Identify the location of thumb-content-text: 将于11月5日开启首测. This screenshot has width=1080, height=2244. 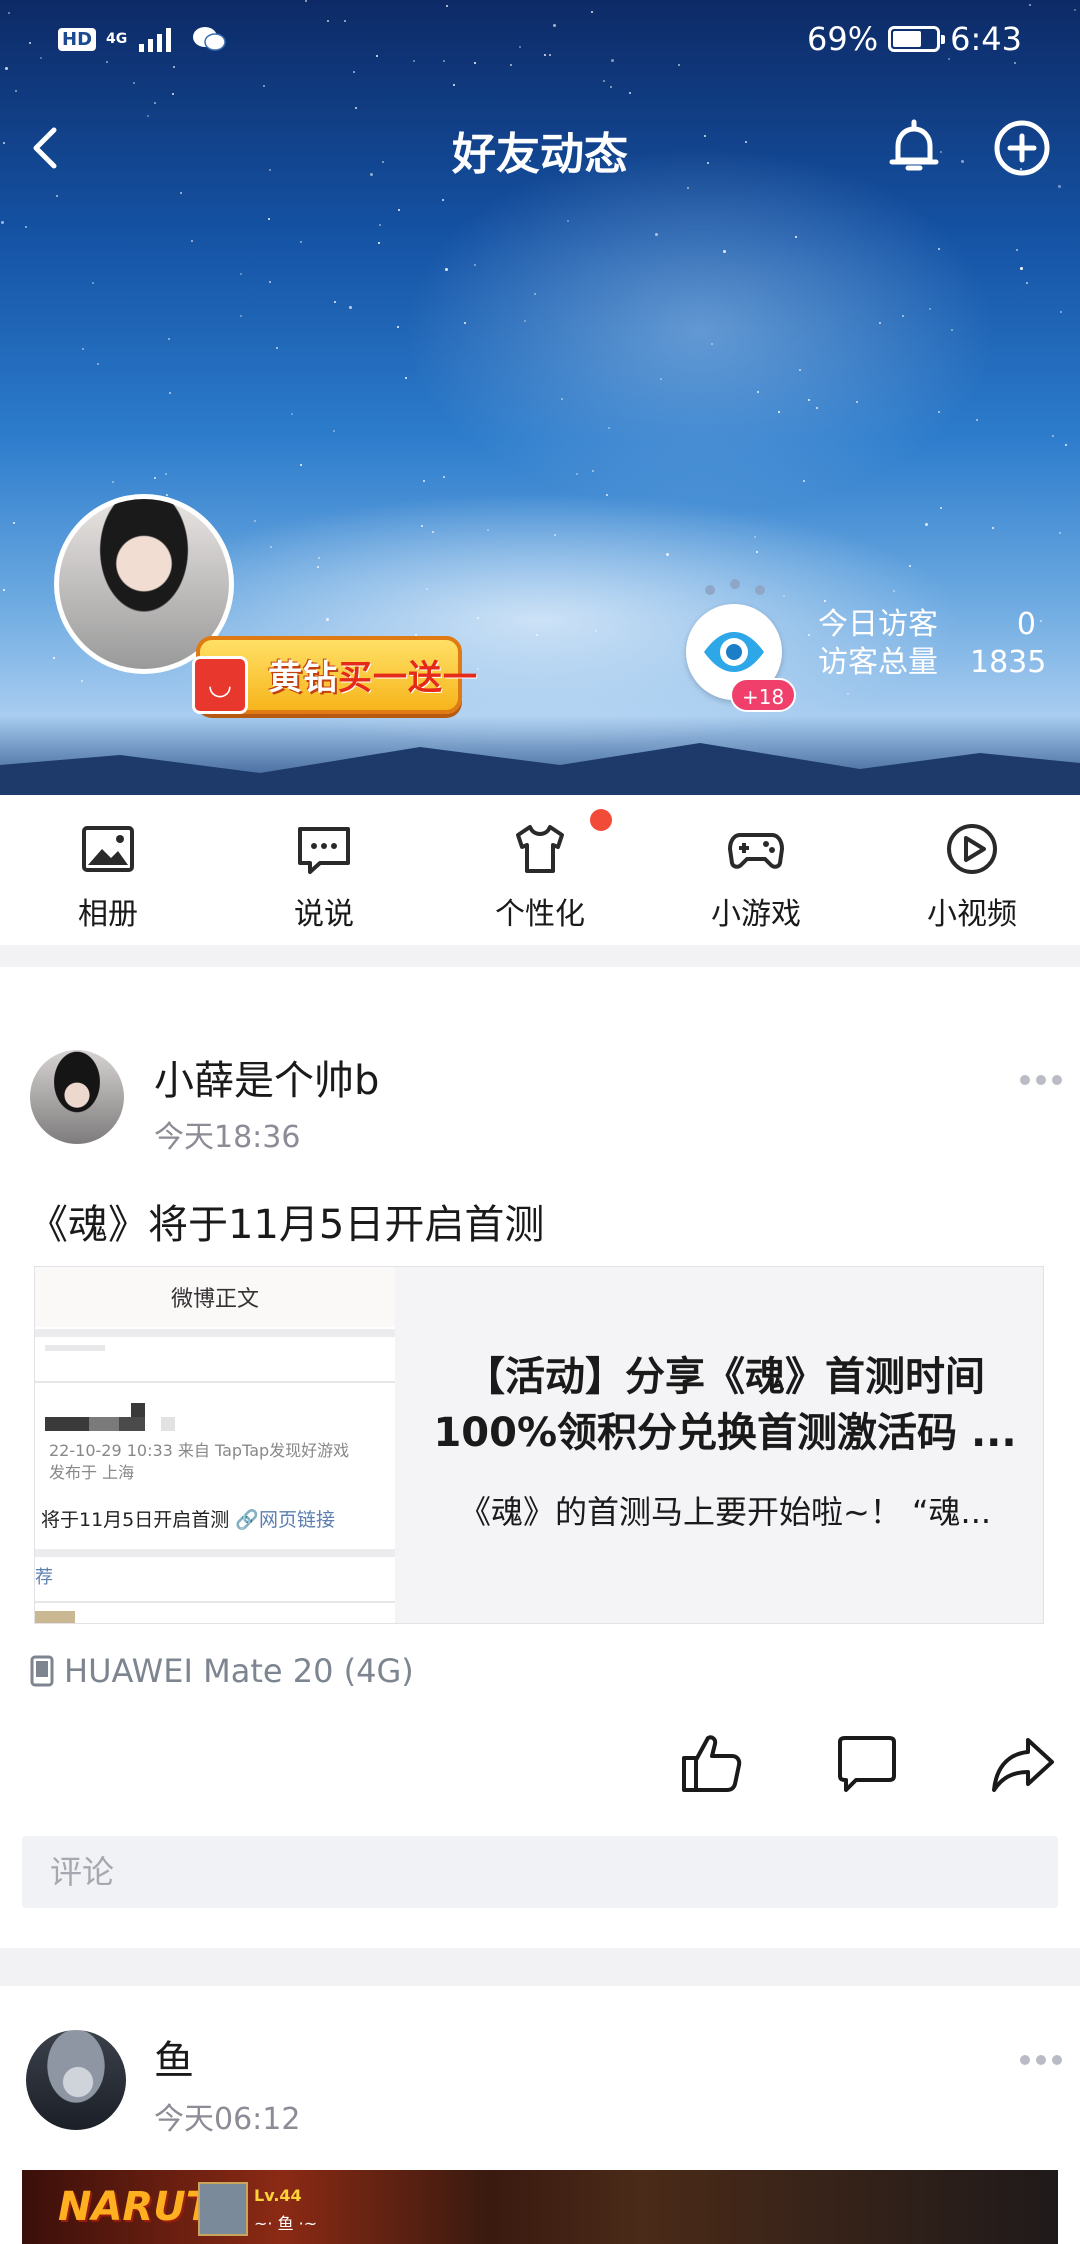
(135, 1520).